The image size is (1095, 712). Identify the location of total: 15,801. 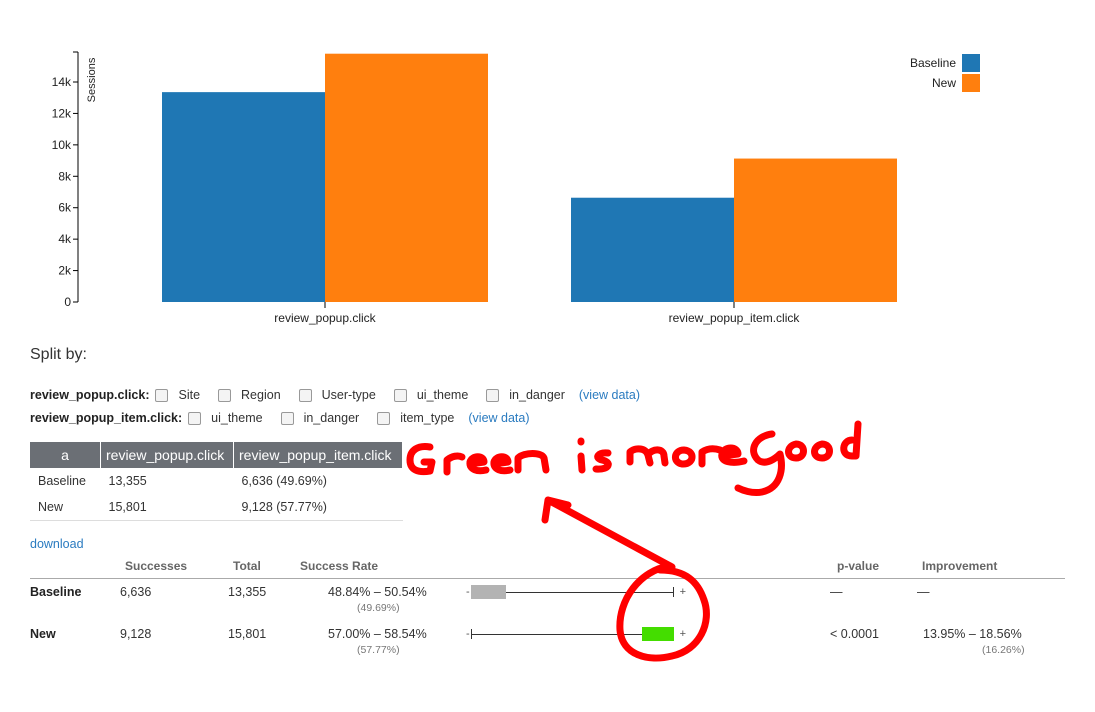
(247, 634).